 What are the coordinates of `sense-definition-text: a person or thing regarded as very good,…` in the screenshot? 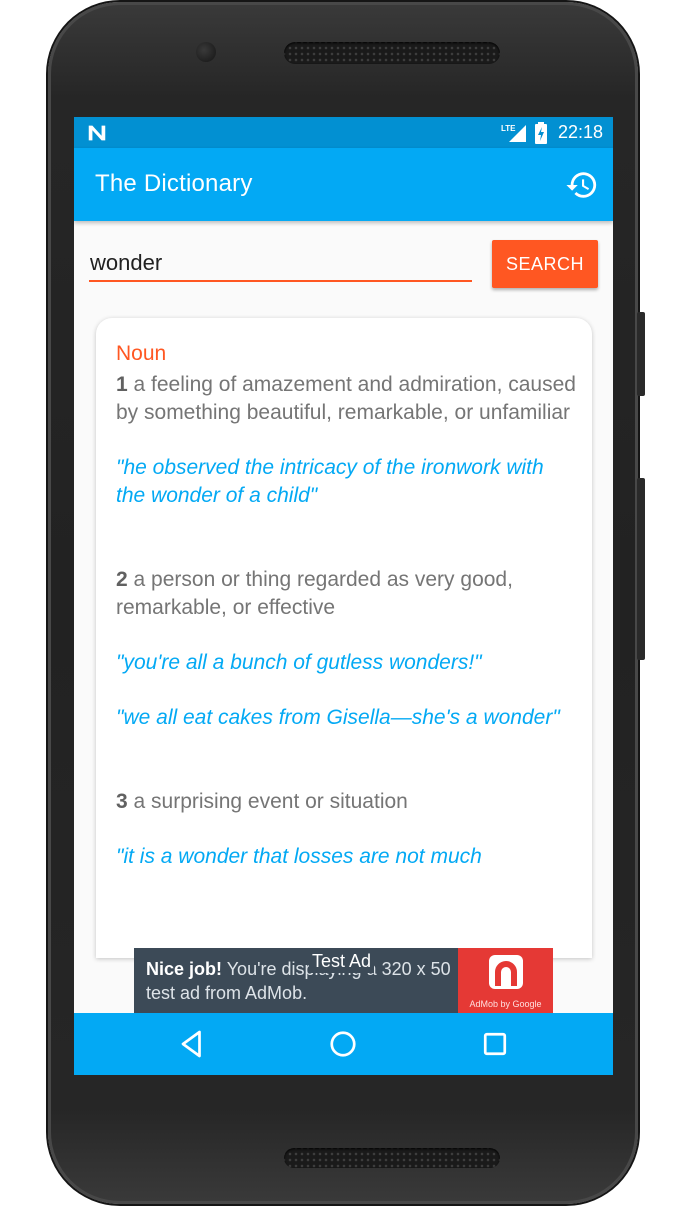 It's located at (314, 593).